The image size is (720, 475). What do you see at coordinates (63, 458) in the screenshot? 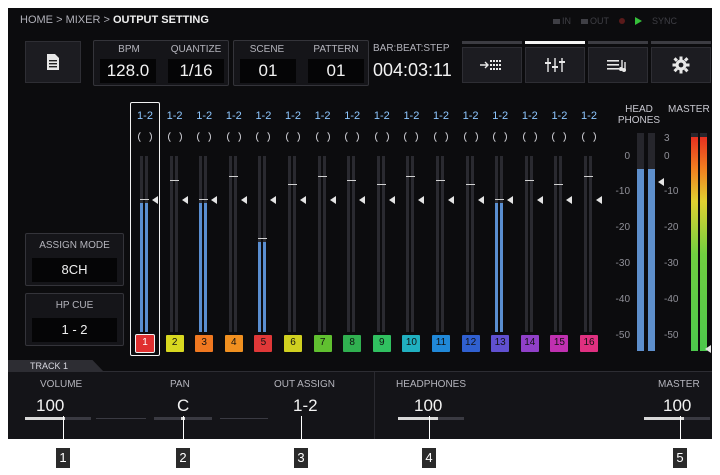
I see `callout-1: 1` at bounding box center [63, 458].